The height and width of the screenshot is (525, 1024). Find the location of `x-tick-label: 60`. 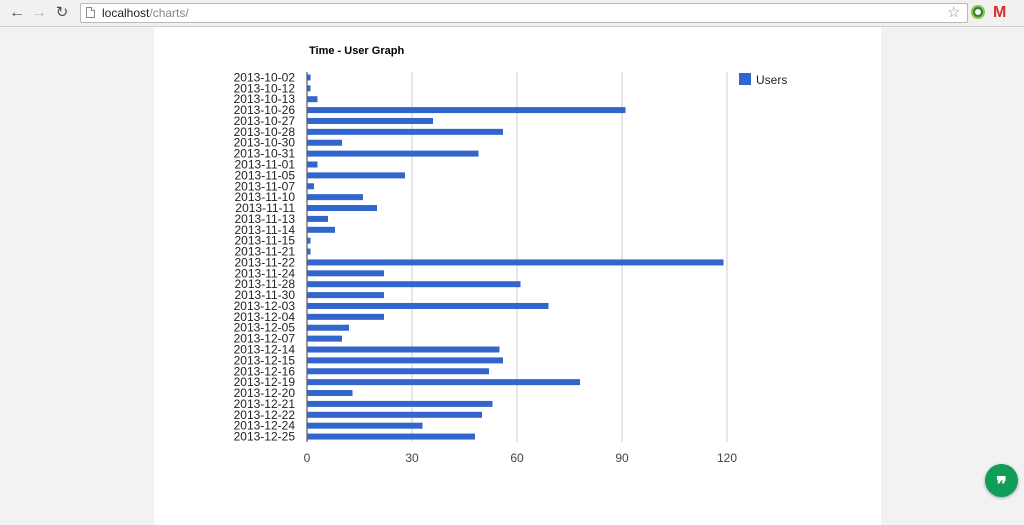

x-tick-label: 60 is located at coordinates (517, 458).